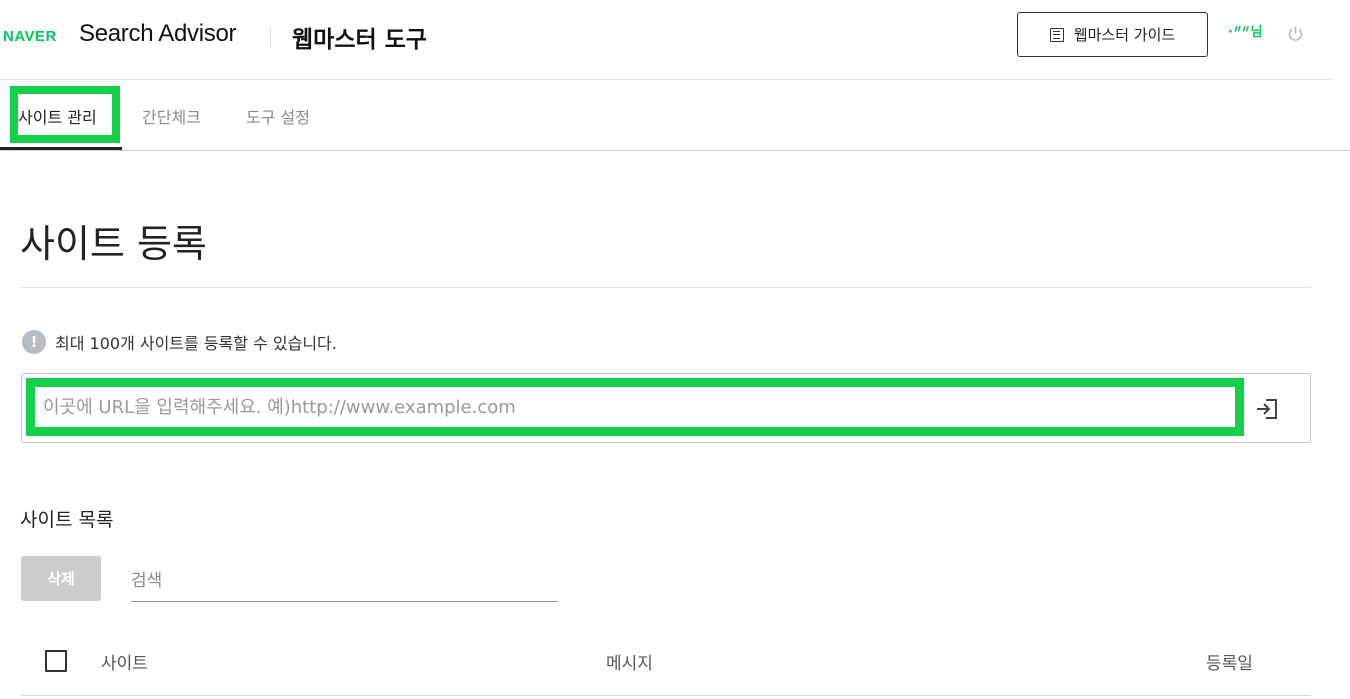  What do you see at coordinates (1229, 664) in the screenshot?
I see `column-registered-date: 등록일` at bounding box center [1229, 664].